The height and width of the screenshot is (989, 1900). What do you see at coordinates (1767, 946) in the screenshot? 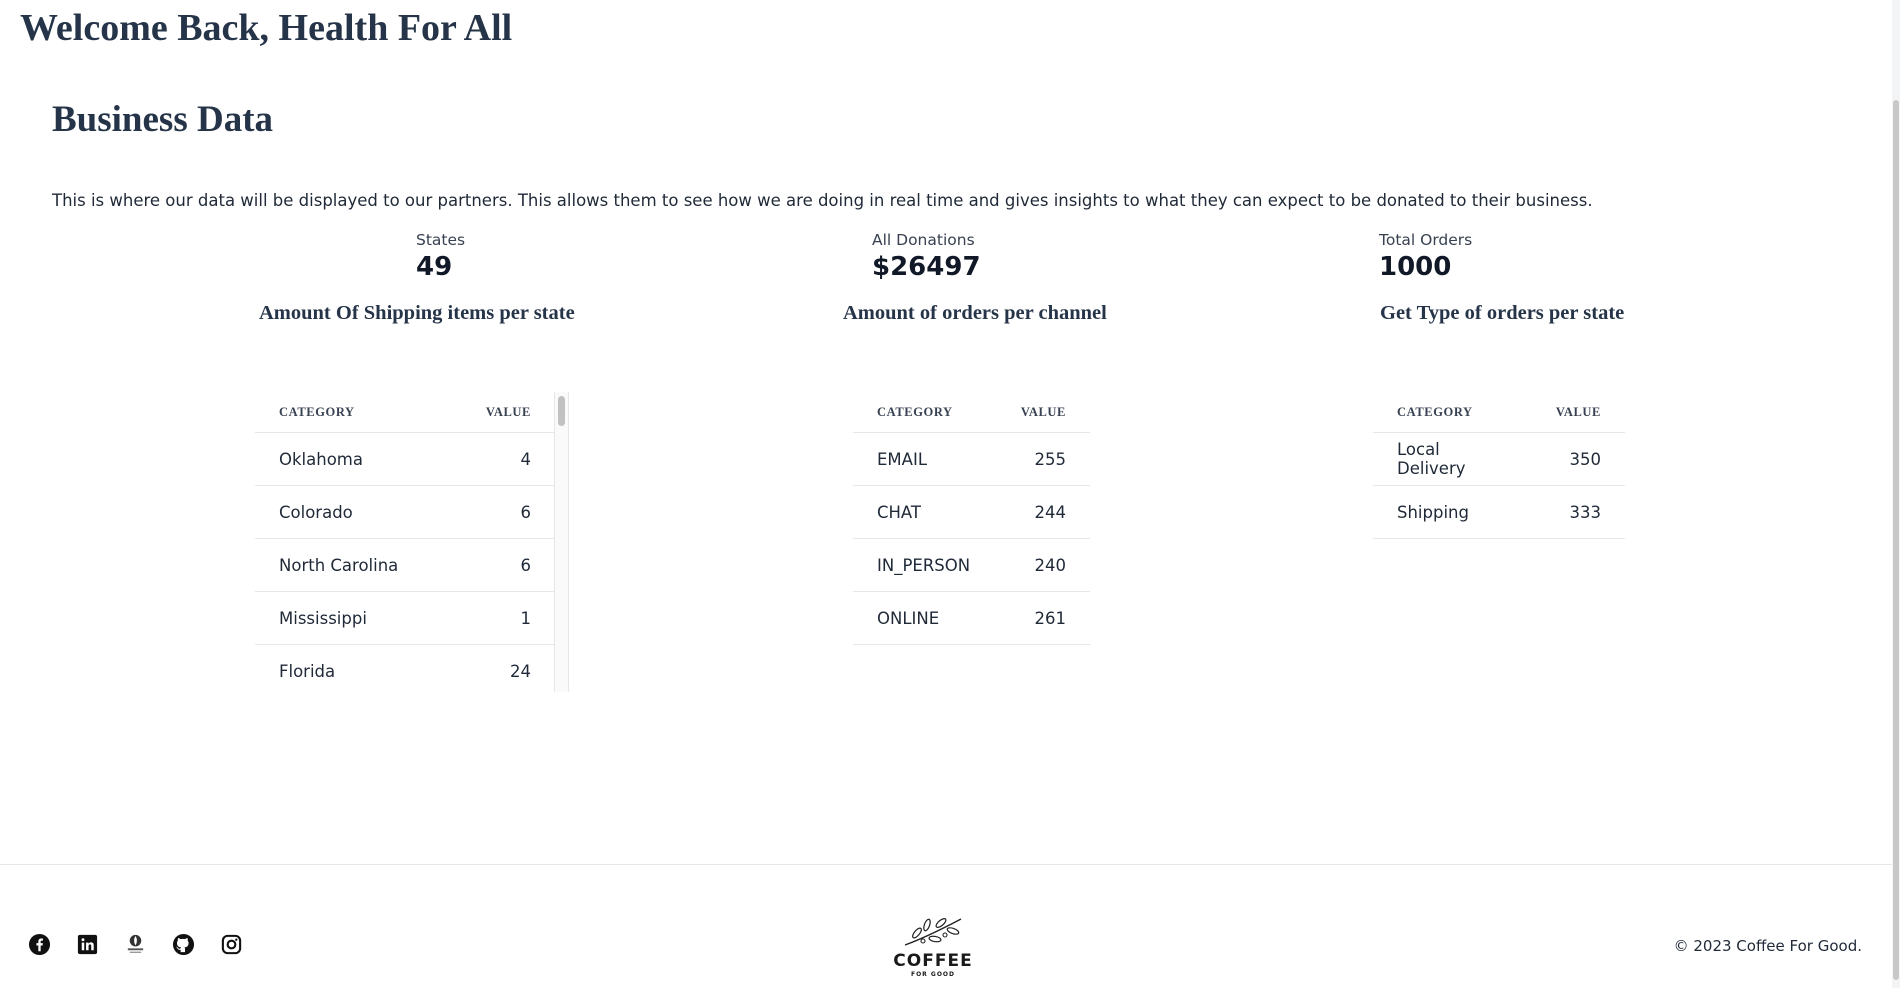
I see `copyright-text: © 2023 Coffee For Good.` at bounding box center [1767, 946].